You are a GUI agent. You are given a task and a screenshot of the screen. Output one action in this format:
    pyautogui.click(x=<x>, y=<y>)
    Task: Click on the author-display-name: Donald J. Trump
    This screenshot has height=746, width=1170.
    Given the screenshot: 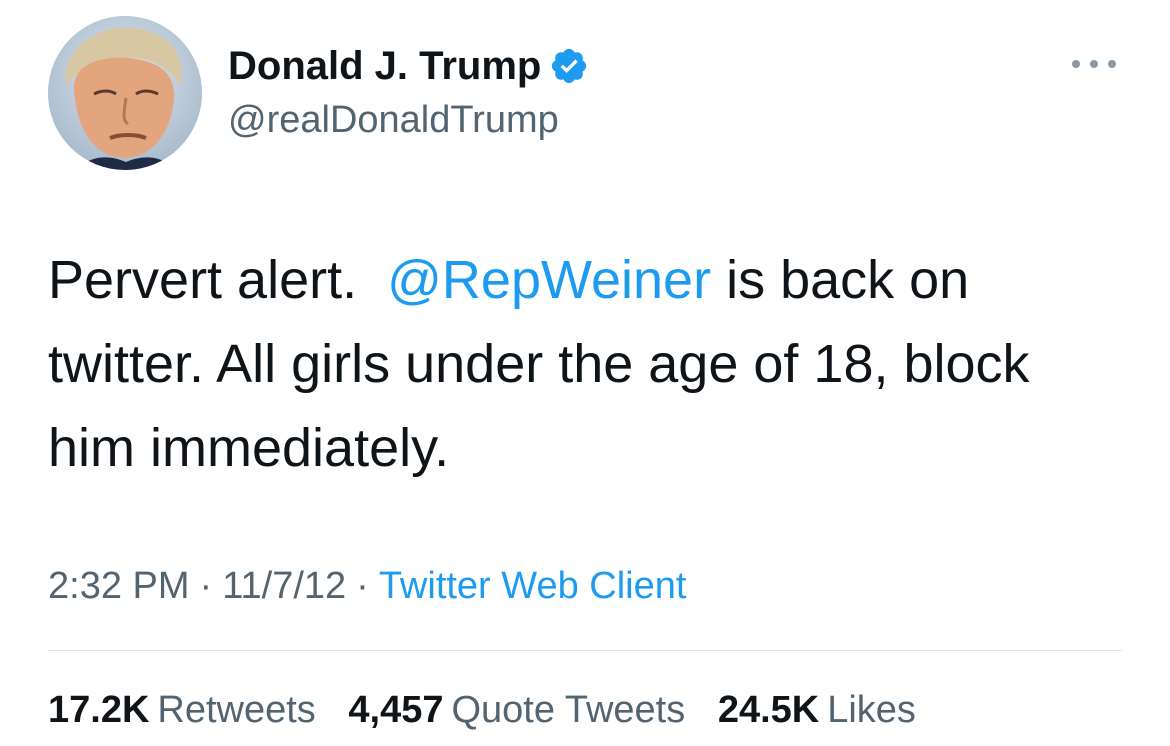 What is the action you would take?
    pyautogui.click(x=384, y=66)
    